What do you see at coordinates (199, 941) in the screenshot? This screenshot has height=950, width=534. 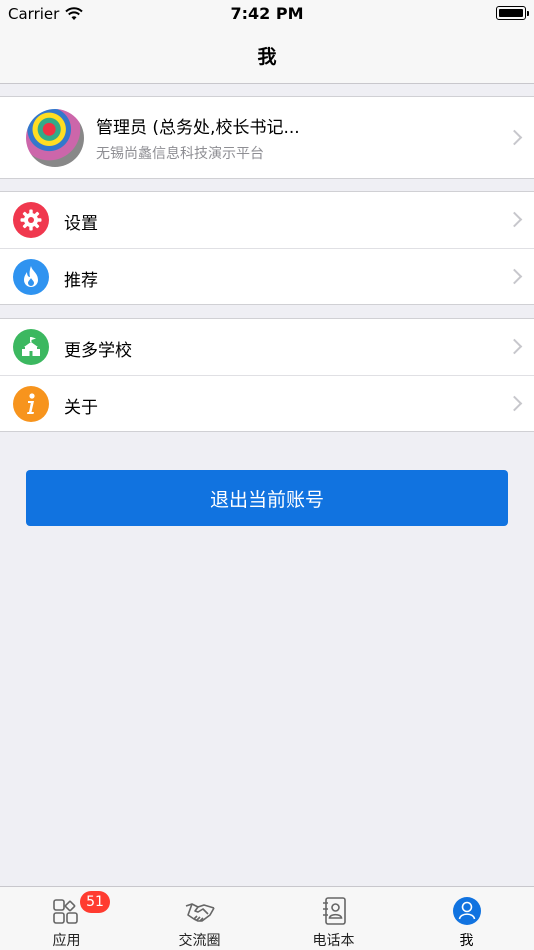 I see `tab-label: 交流圈` at bounding box center [199, 941].